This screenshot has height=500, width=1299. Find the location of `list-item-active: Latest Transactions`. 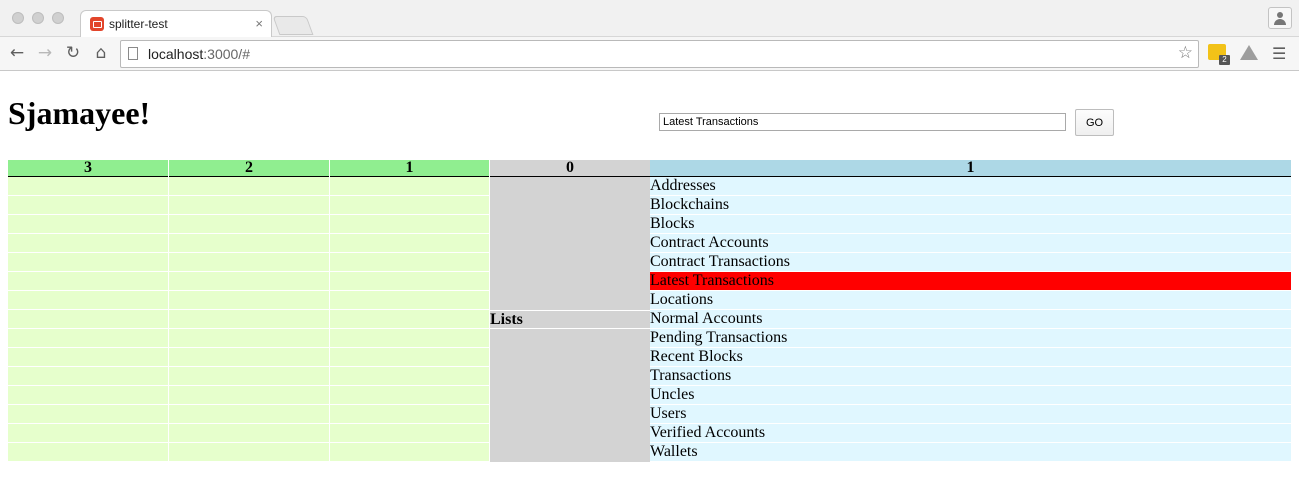

list-item-active: Latest Transactions is located at coordinates (970, 281).